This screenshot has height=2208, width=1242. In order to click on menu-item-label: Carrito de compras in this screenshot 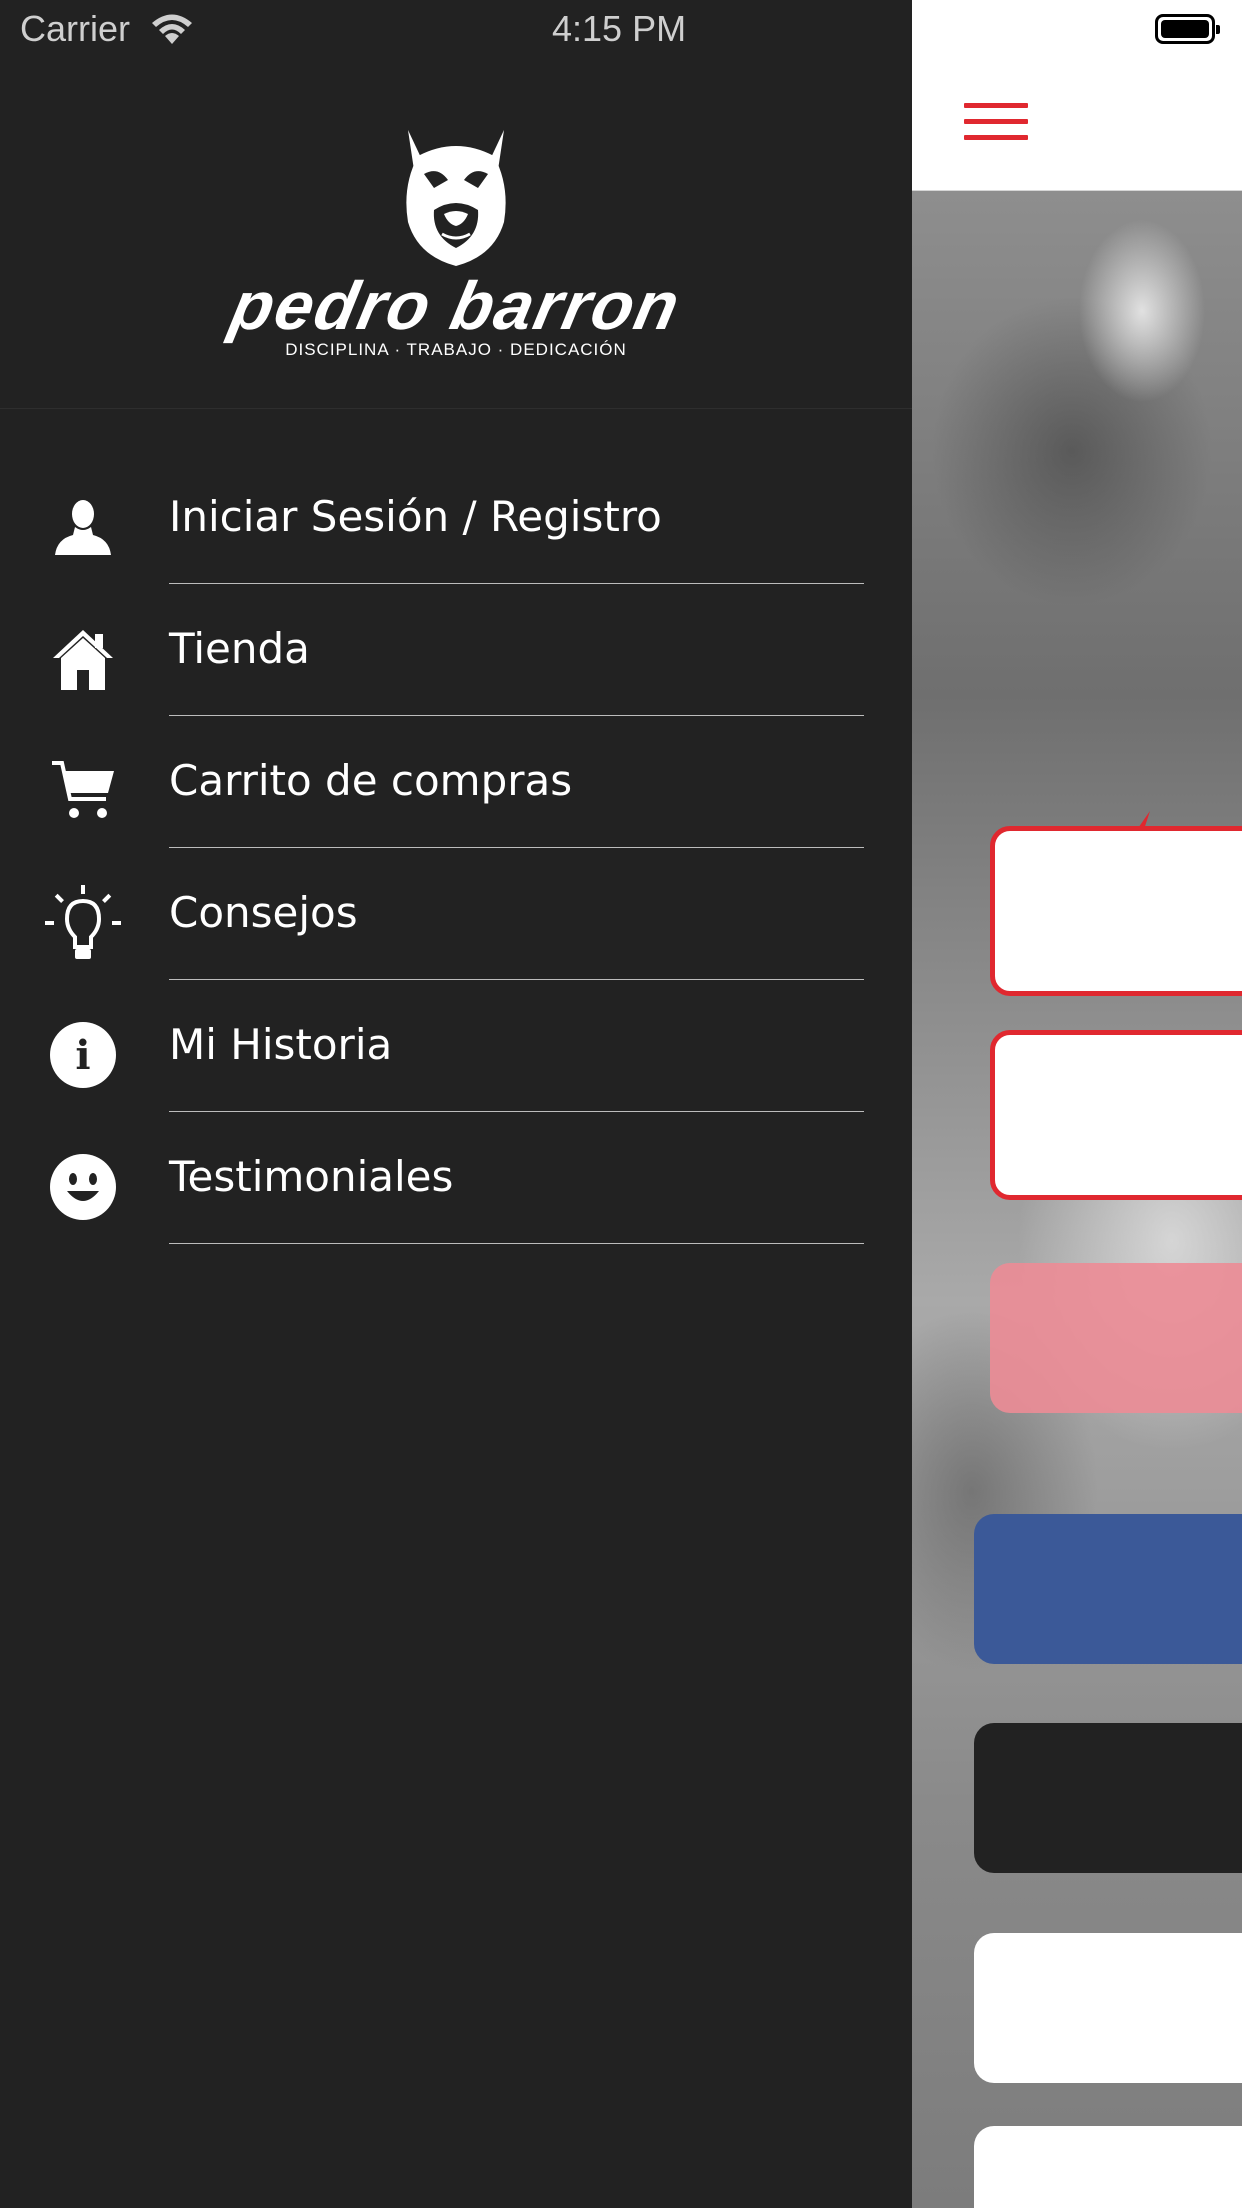, I will do `click(371, 780)`.